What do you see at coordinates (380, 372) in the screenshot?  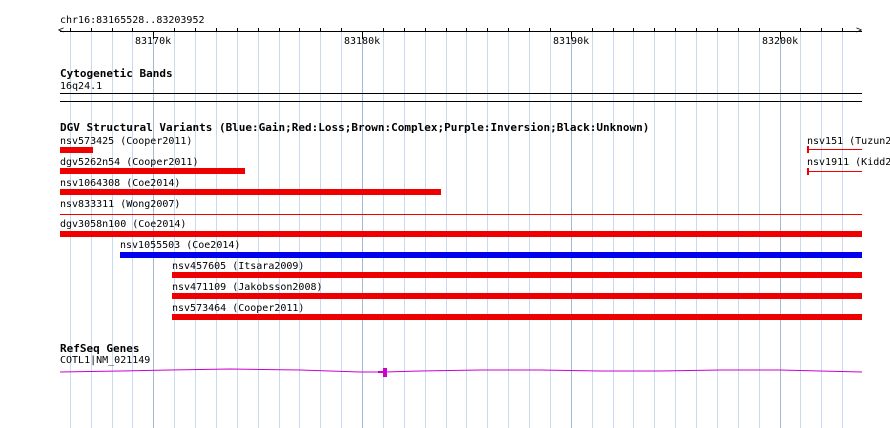 I see `gene-exon-small` at bounding box center [380, 372].